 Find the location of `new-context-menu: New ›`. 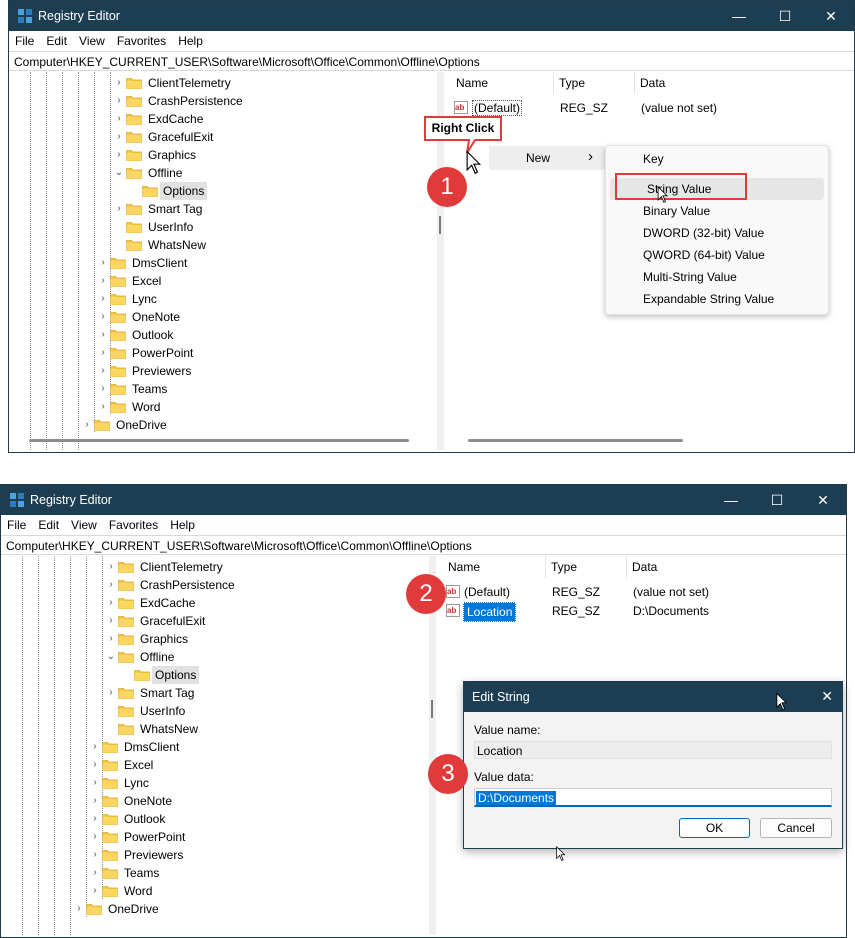

new-context-menu: New › is located at coordinates (547, 158).